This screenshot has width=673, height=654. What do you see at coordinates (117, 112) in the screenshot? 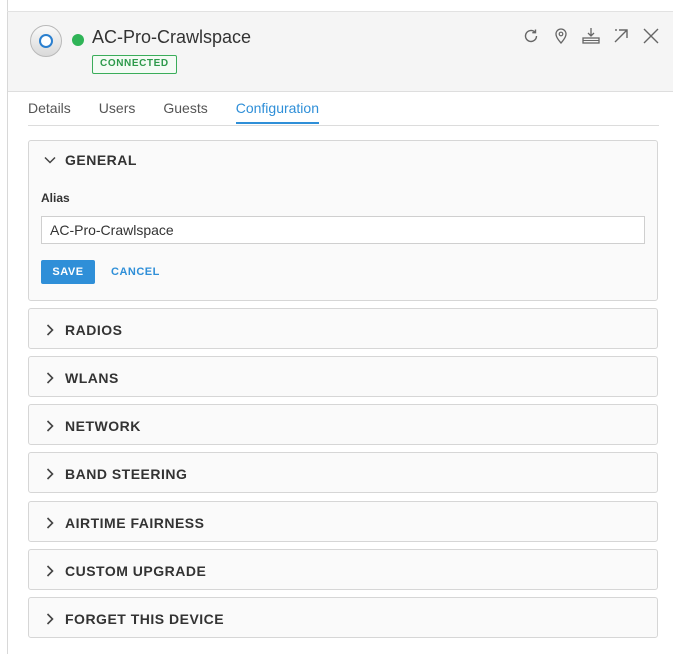
I see `tab-users: Users` at bounding box center [117, 112].